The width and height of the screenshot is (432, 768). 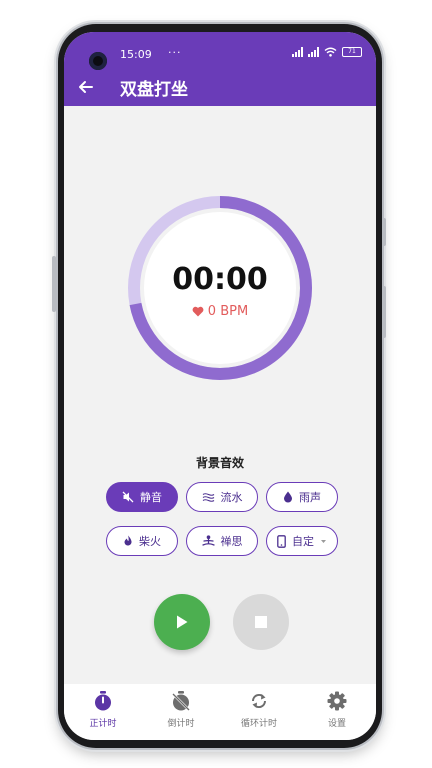 I want to click on sound-option-label: 流水, so click(x=231, y=497).